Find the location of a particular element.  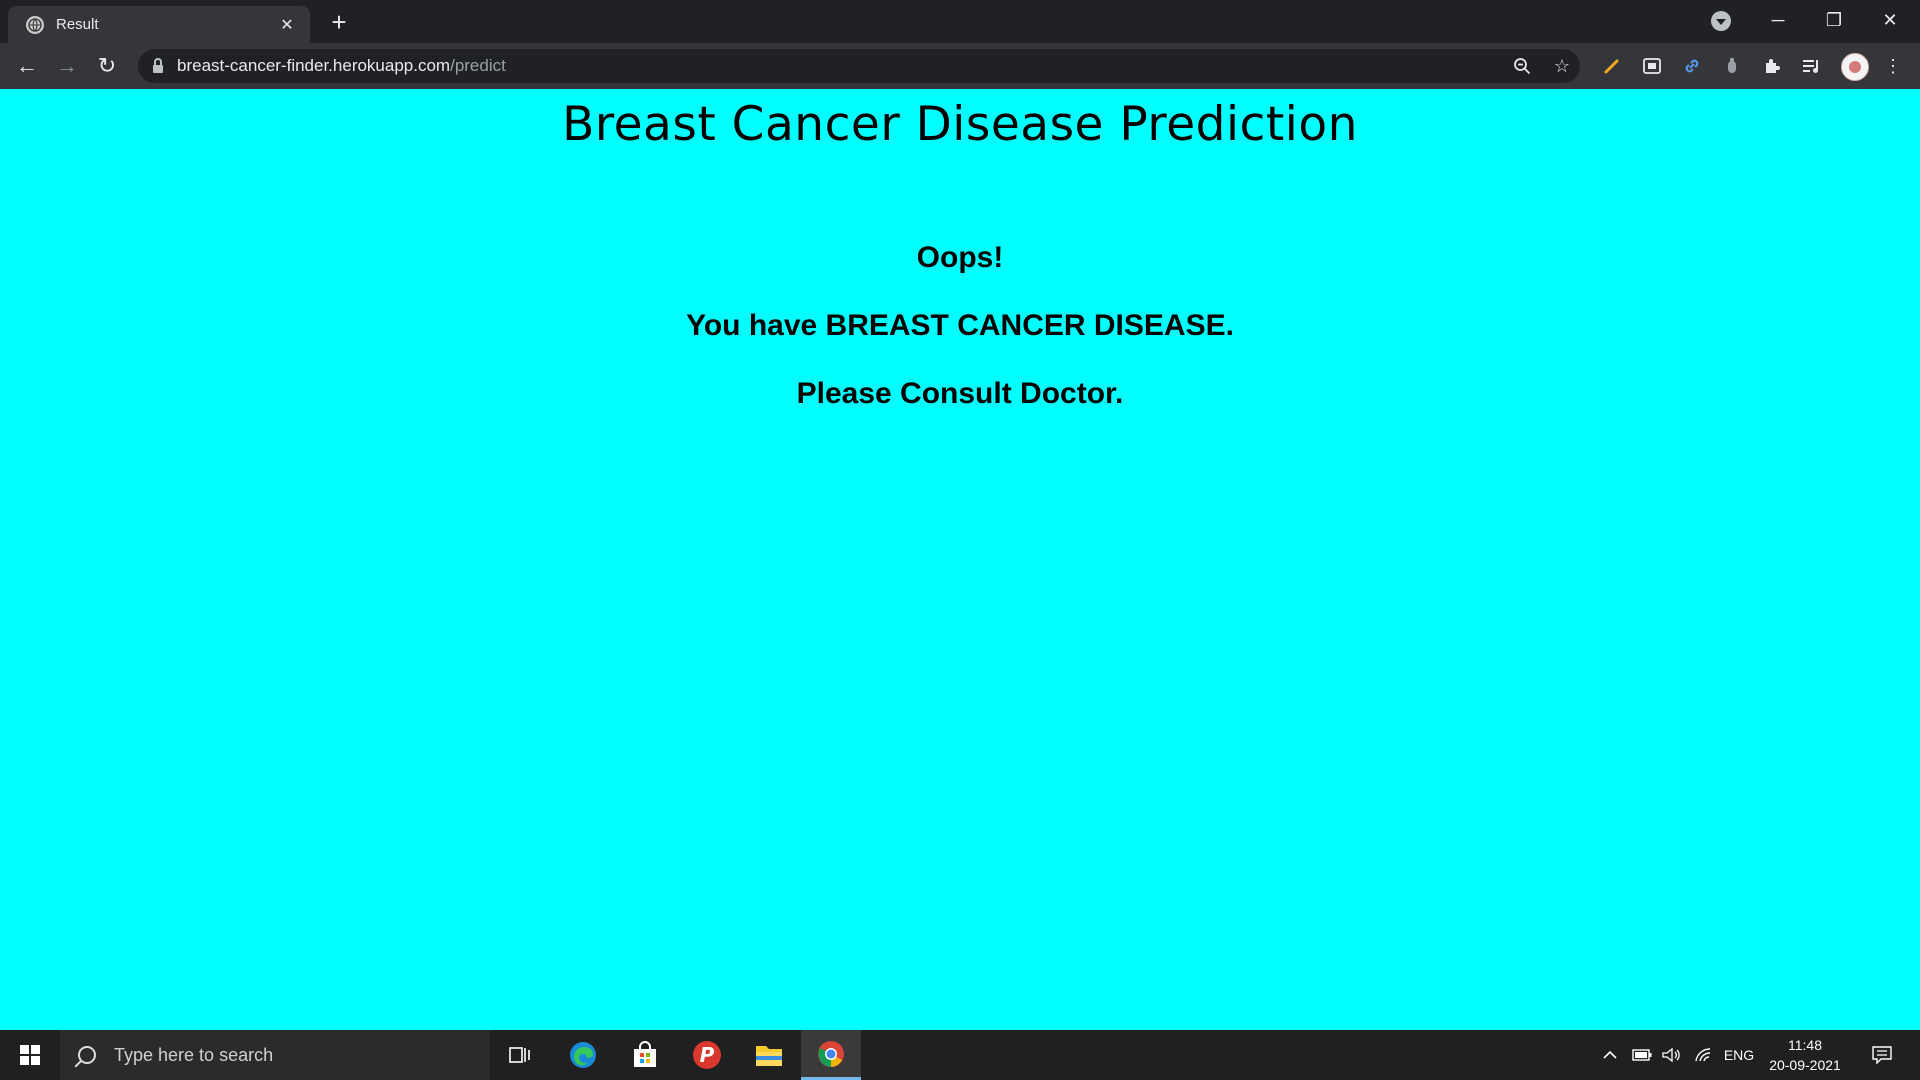

lock-icon is located at coordinates (158, 65).